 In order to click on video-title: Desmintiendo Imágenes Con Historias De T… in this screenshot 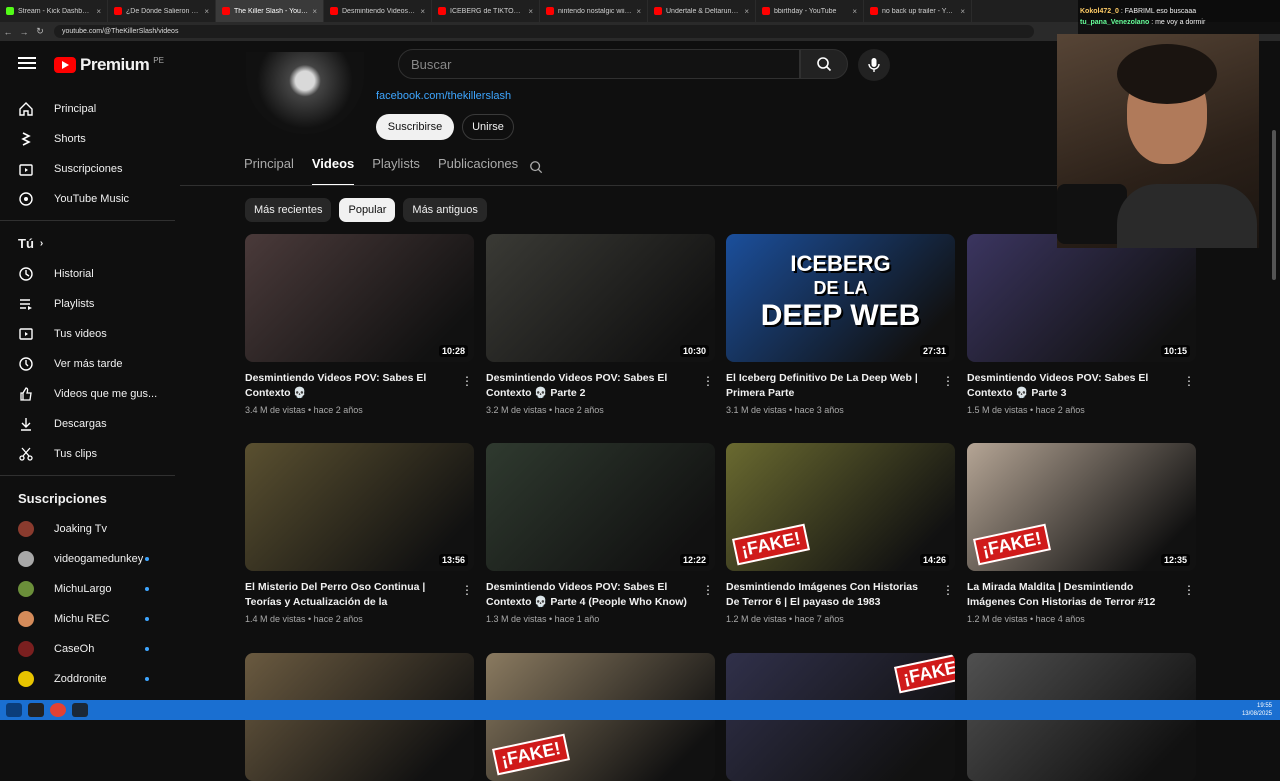, I will do `click(828, 595)`.